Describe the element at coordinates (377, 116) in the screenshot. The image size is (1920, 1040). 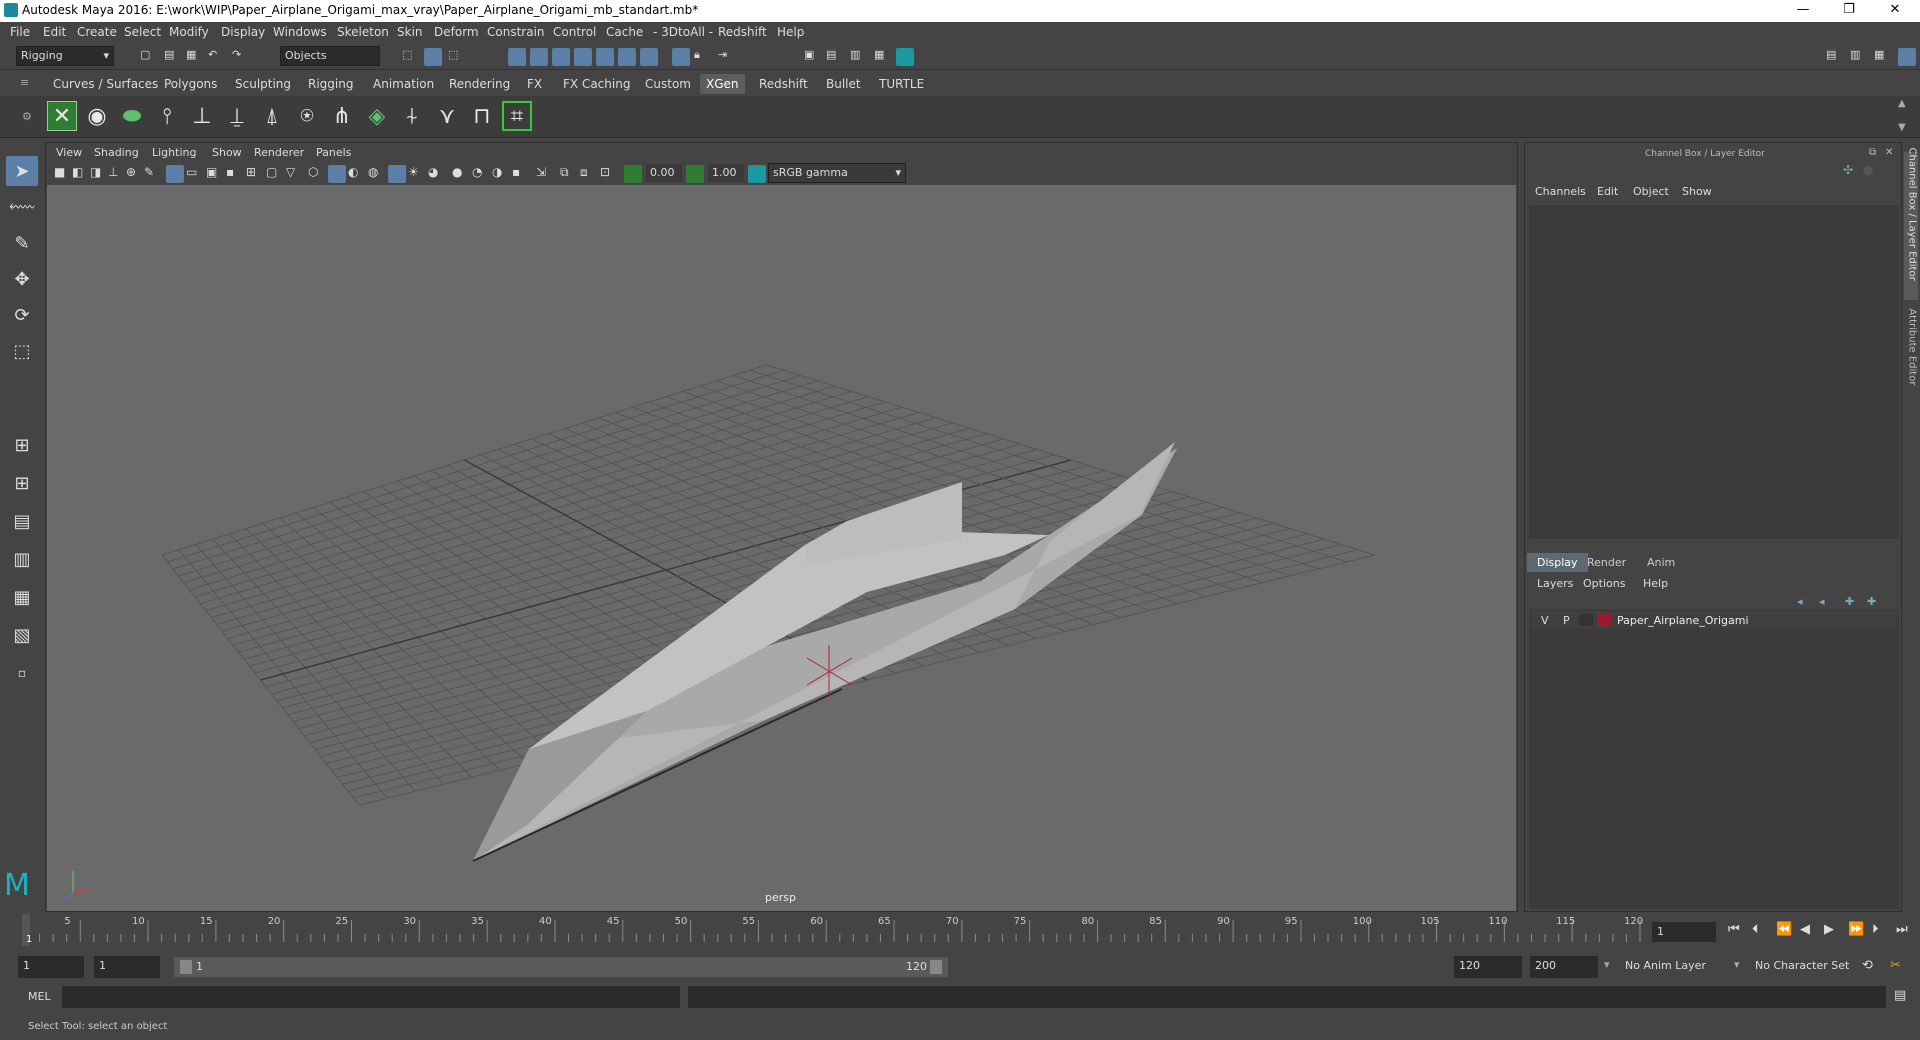
I see `xgen-layer-icon: ◈` at that location.